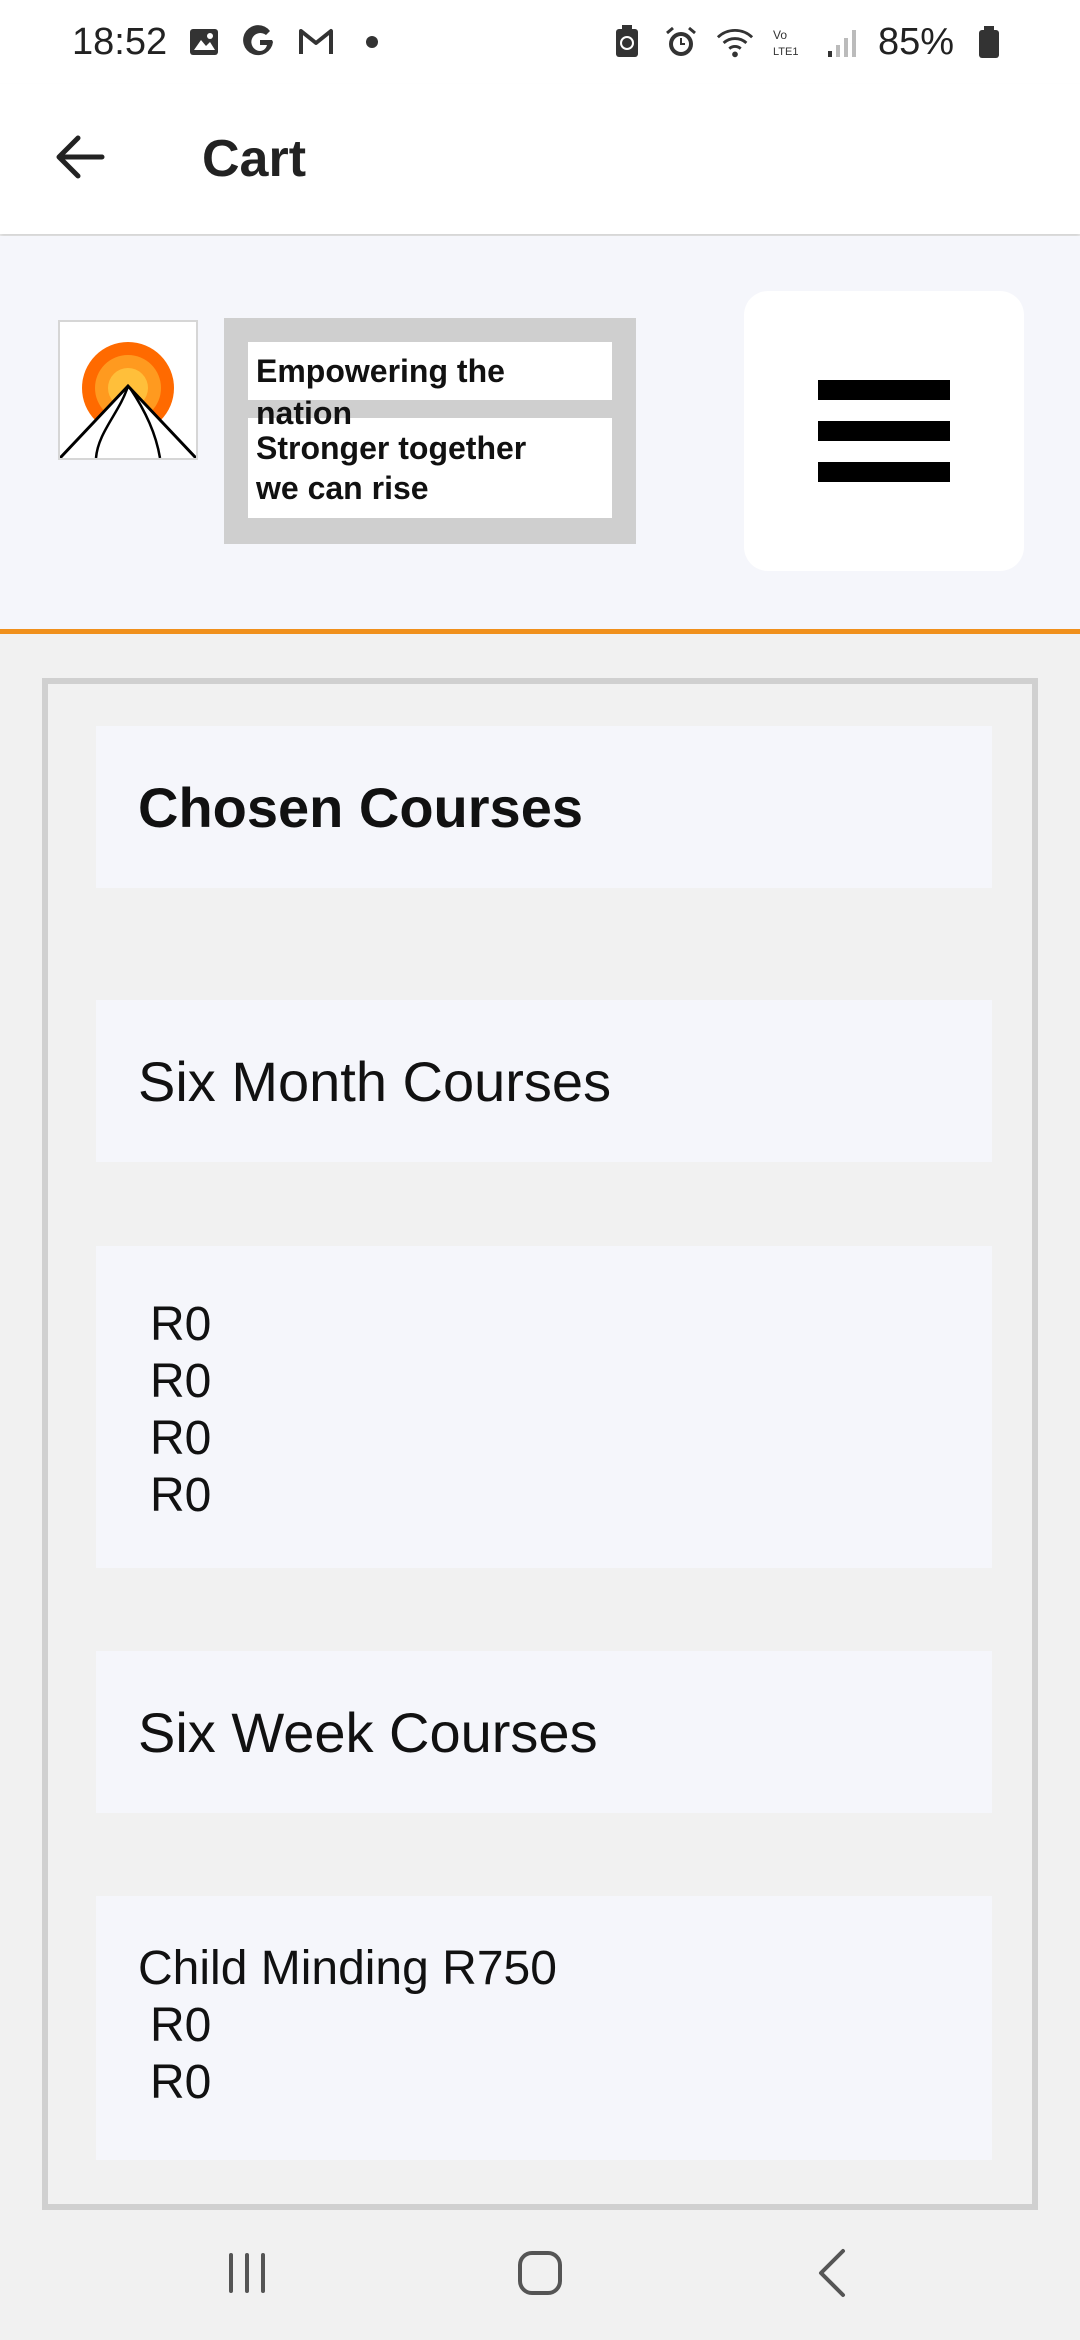  I want to click on list-item: Child Minding R750, so click(347, 1968).